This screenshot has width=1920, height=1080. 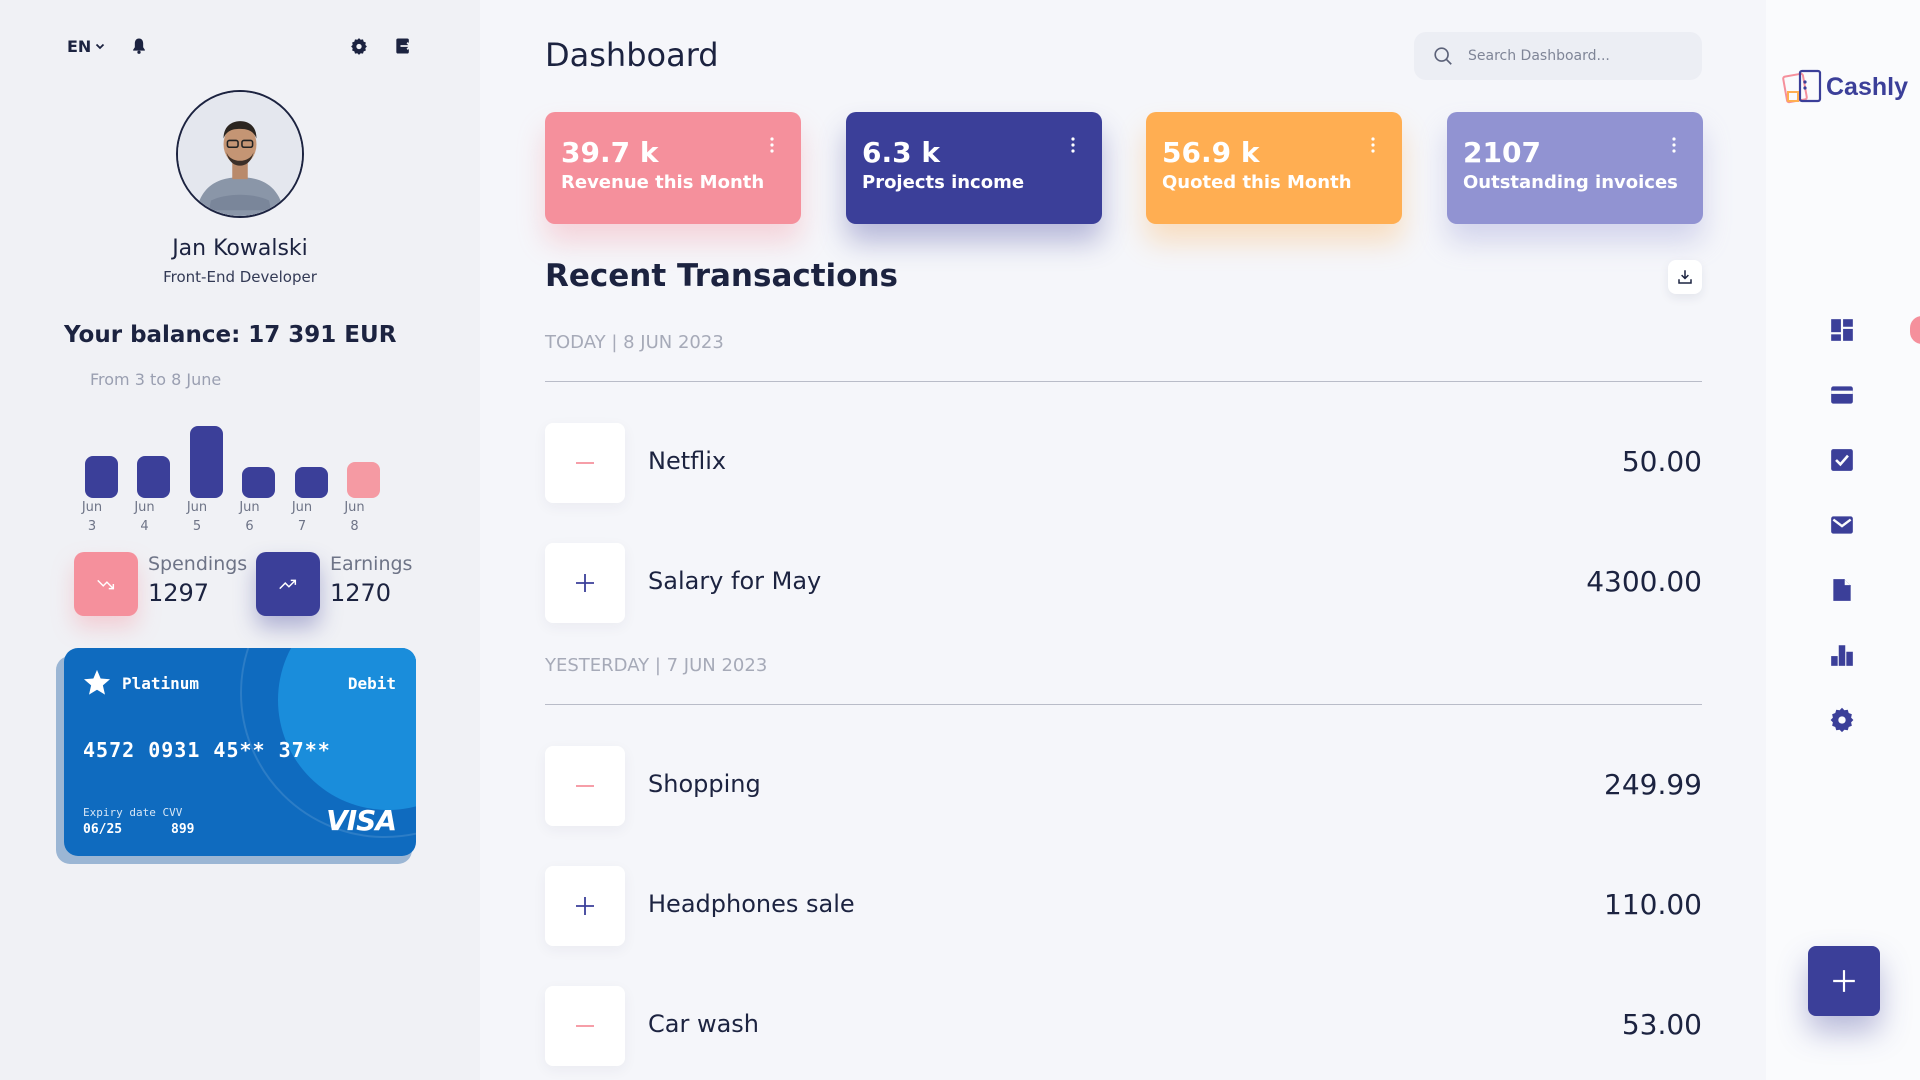 I want to click on chevron-down-icon, so click(x=100, y=46).